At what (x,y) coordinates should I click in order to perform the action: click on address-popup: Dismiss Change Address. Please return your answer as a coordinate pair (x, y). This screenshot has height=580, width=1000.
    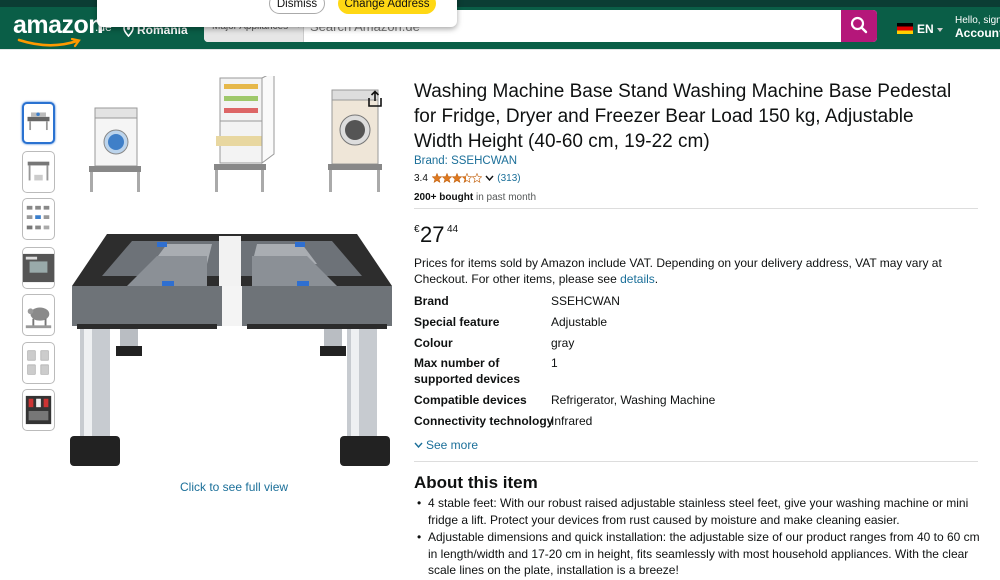
    Looking at the image, I should click on (277, 13).